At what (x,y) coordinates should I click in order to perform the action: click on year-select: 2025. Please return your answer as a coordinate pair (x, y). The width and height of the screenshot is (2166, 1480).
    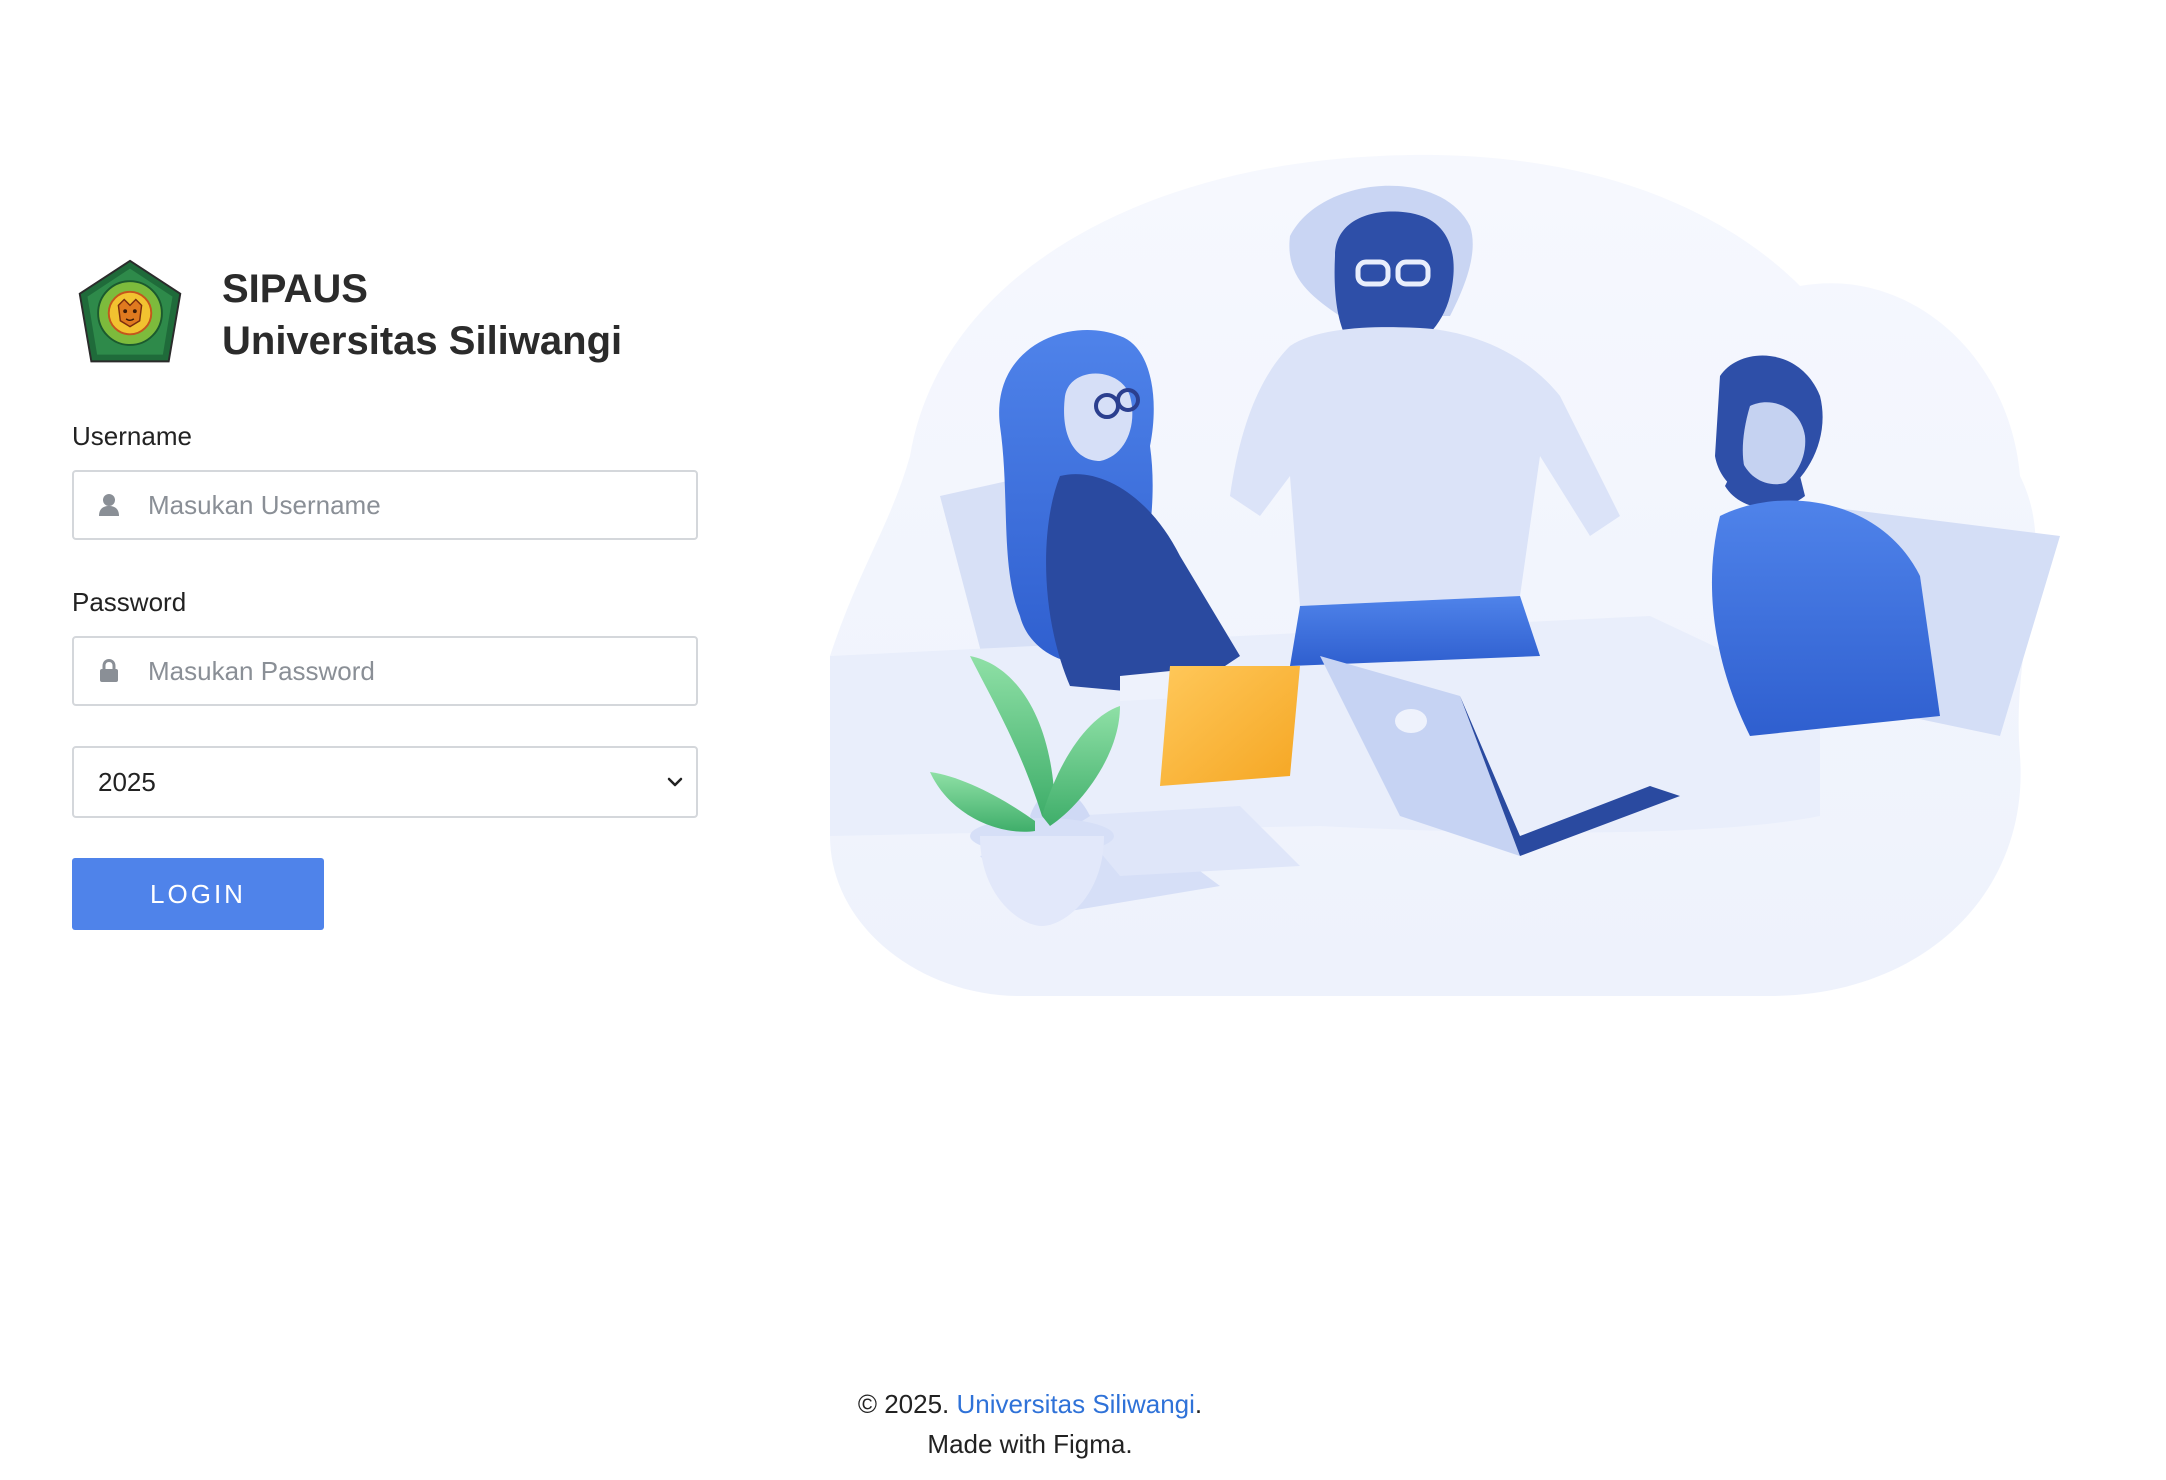
    Looking at the image, I should click on (385, 782).